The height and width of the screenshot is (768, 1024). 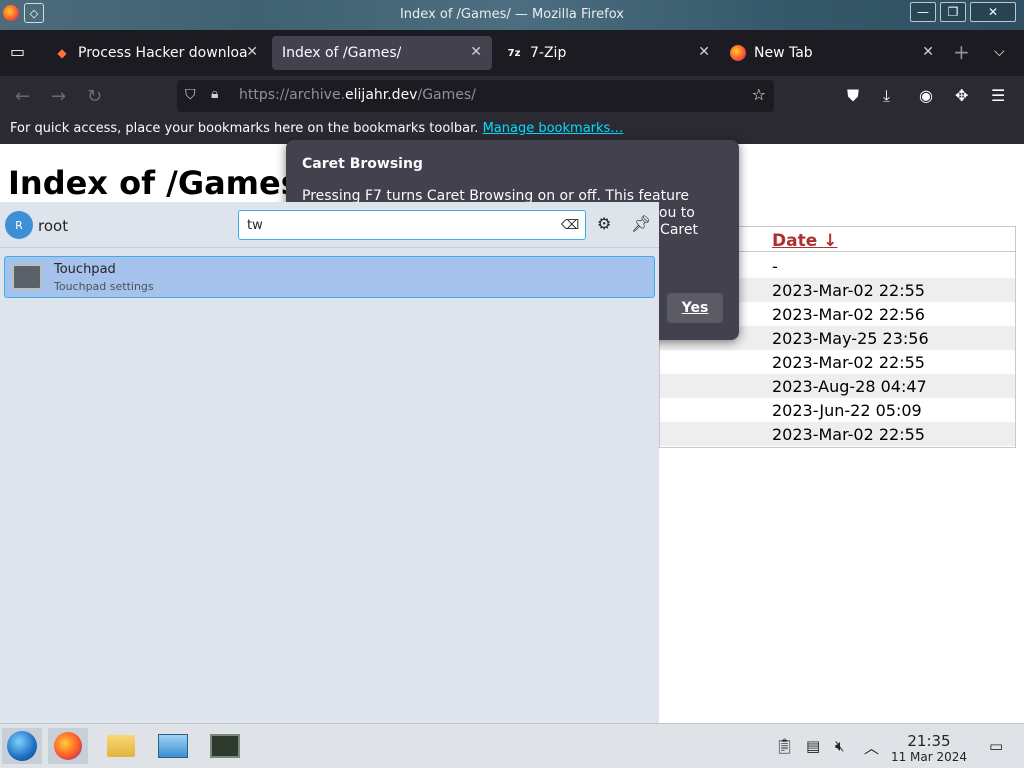 I want to click on table-row: 2023-Aug-28 04:47, so click(x=837, y=386).